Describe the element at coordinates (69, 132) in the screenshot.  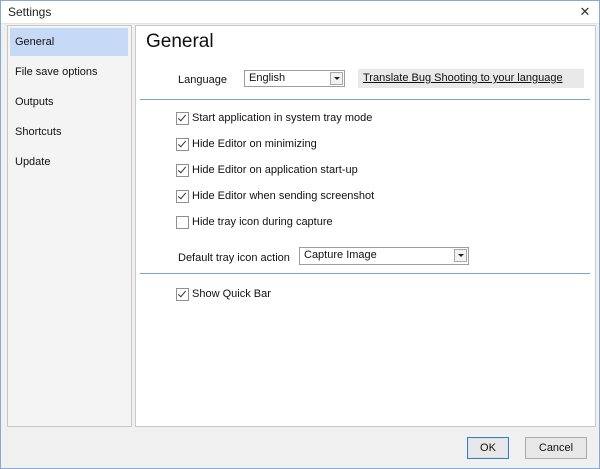
I see `sidebar-item-shortcuts: Shortcuts` at that location.